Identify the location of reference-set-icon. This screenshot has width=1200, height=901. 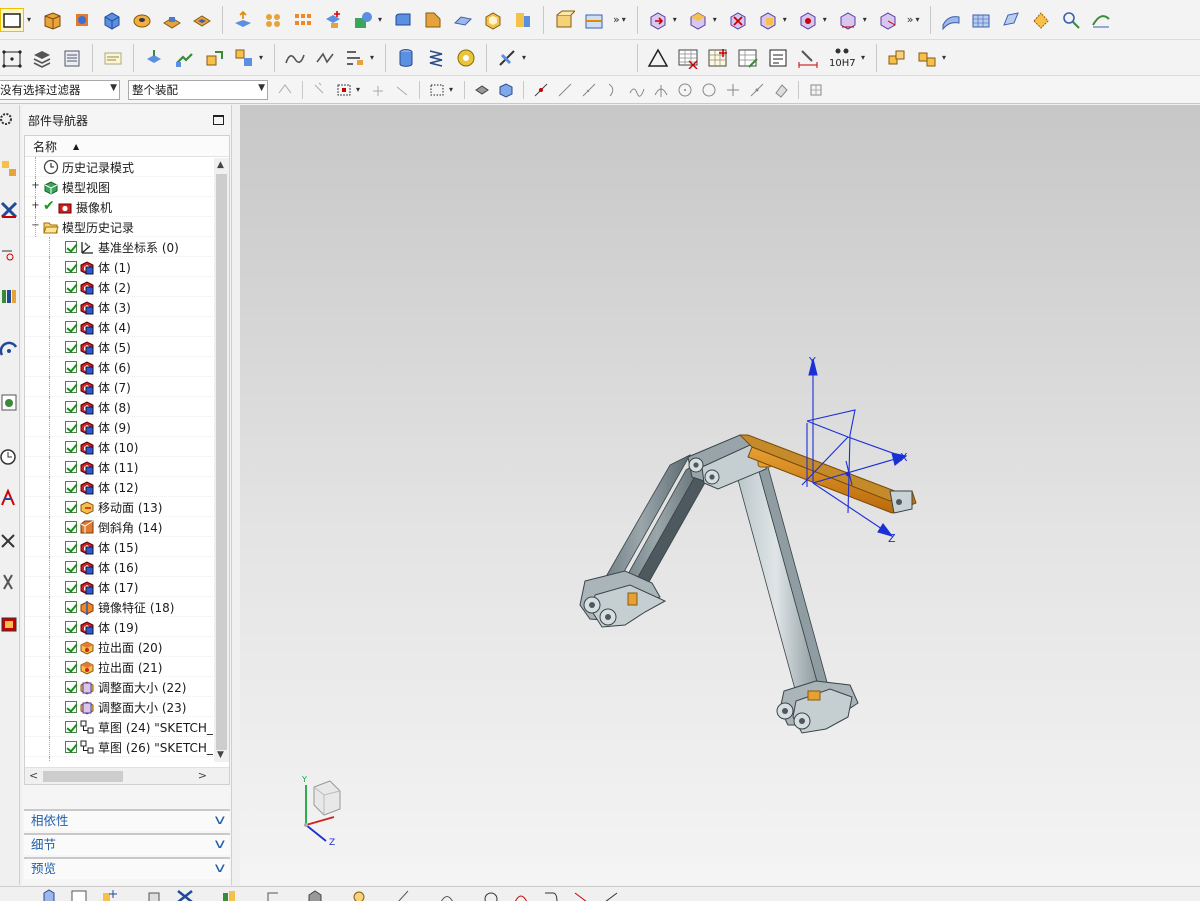
(155, 894).